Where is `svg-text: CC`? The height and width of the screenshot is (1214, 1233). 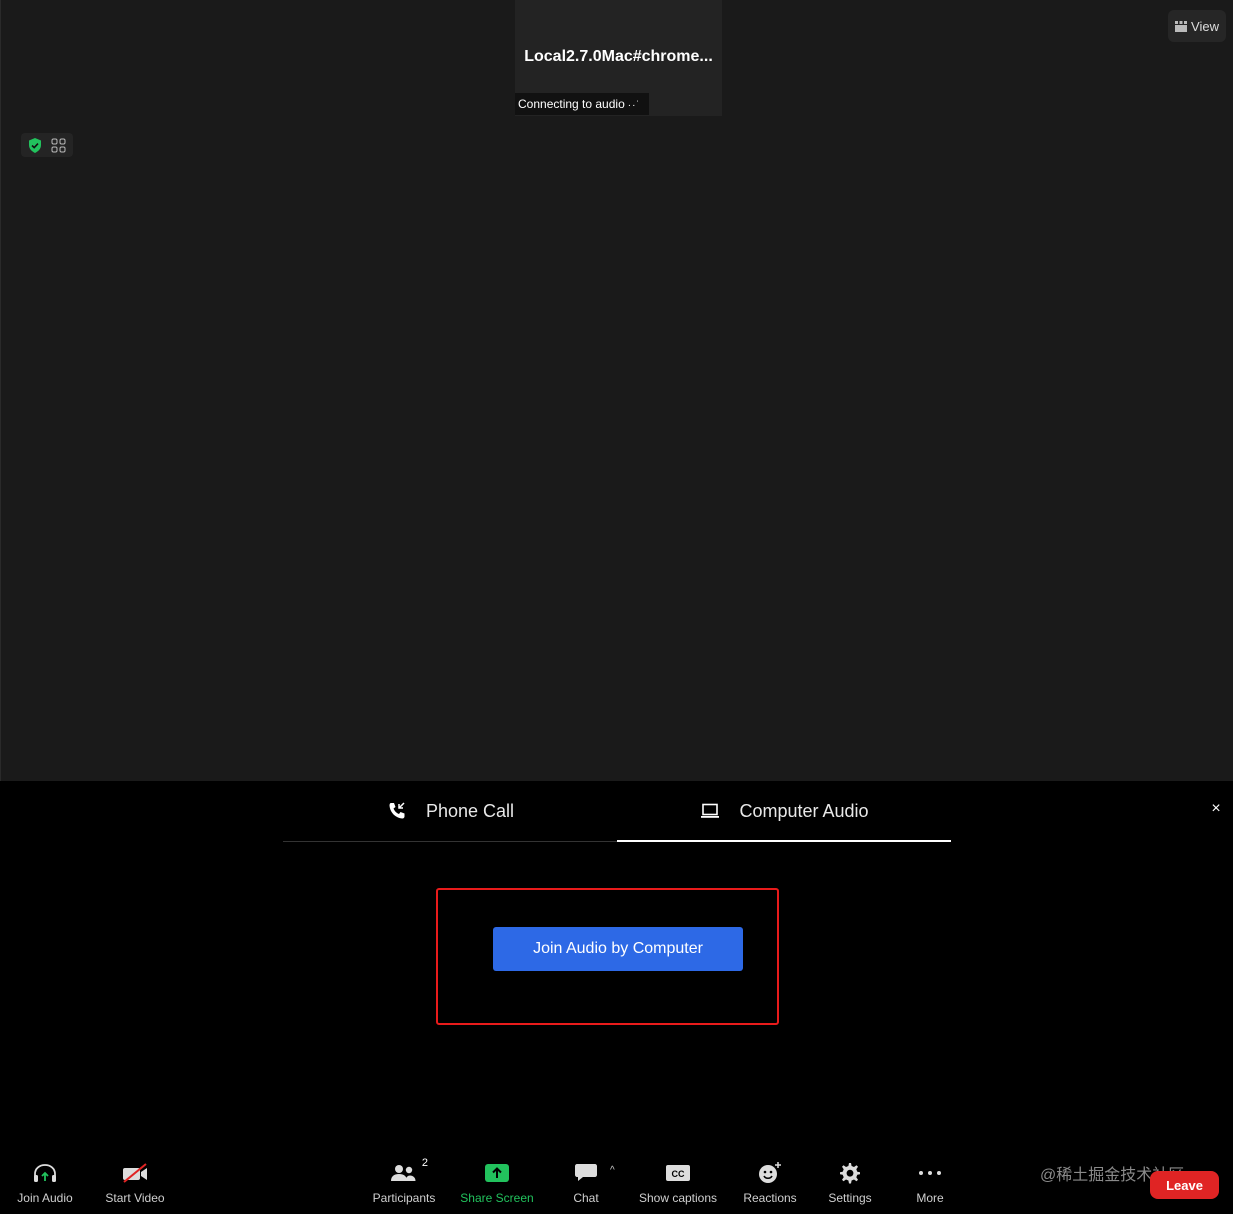 svg-text: CC is located at coordinates (678, 1174).